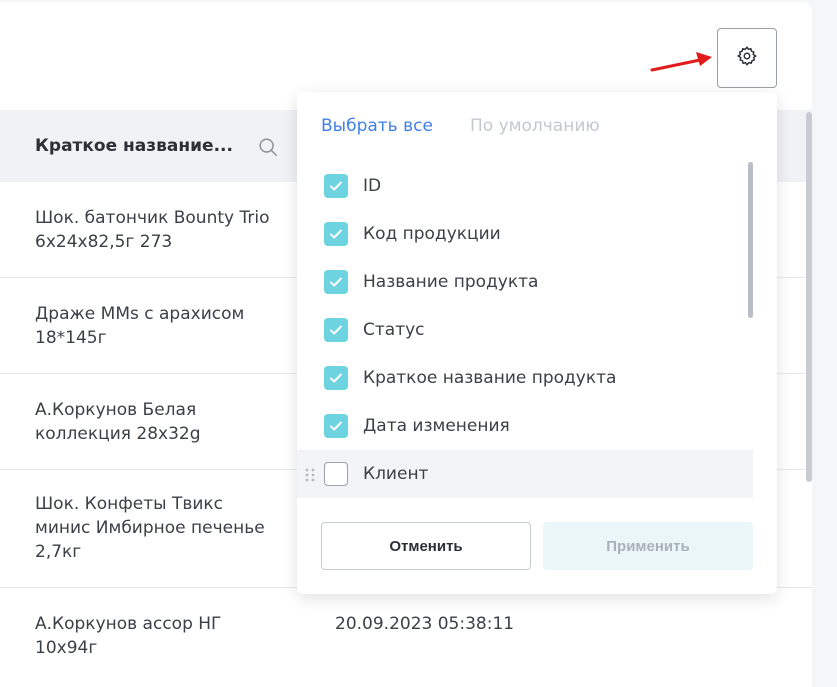  Describe the element at coordinates (451, 282) in the screenshot. I see `column-option-label: Название продукта` at that location.